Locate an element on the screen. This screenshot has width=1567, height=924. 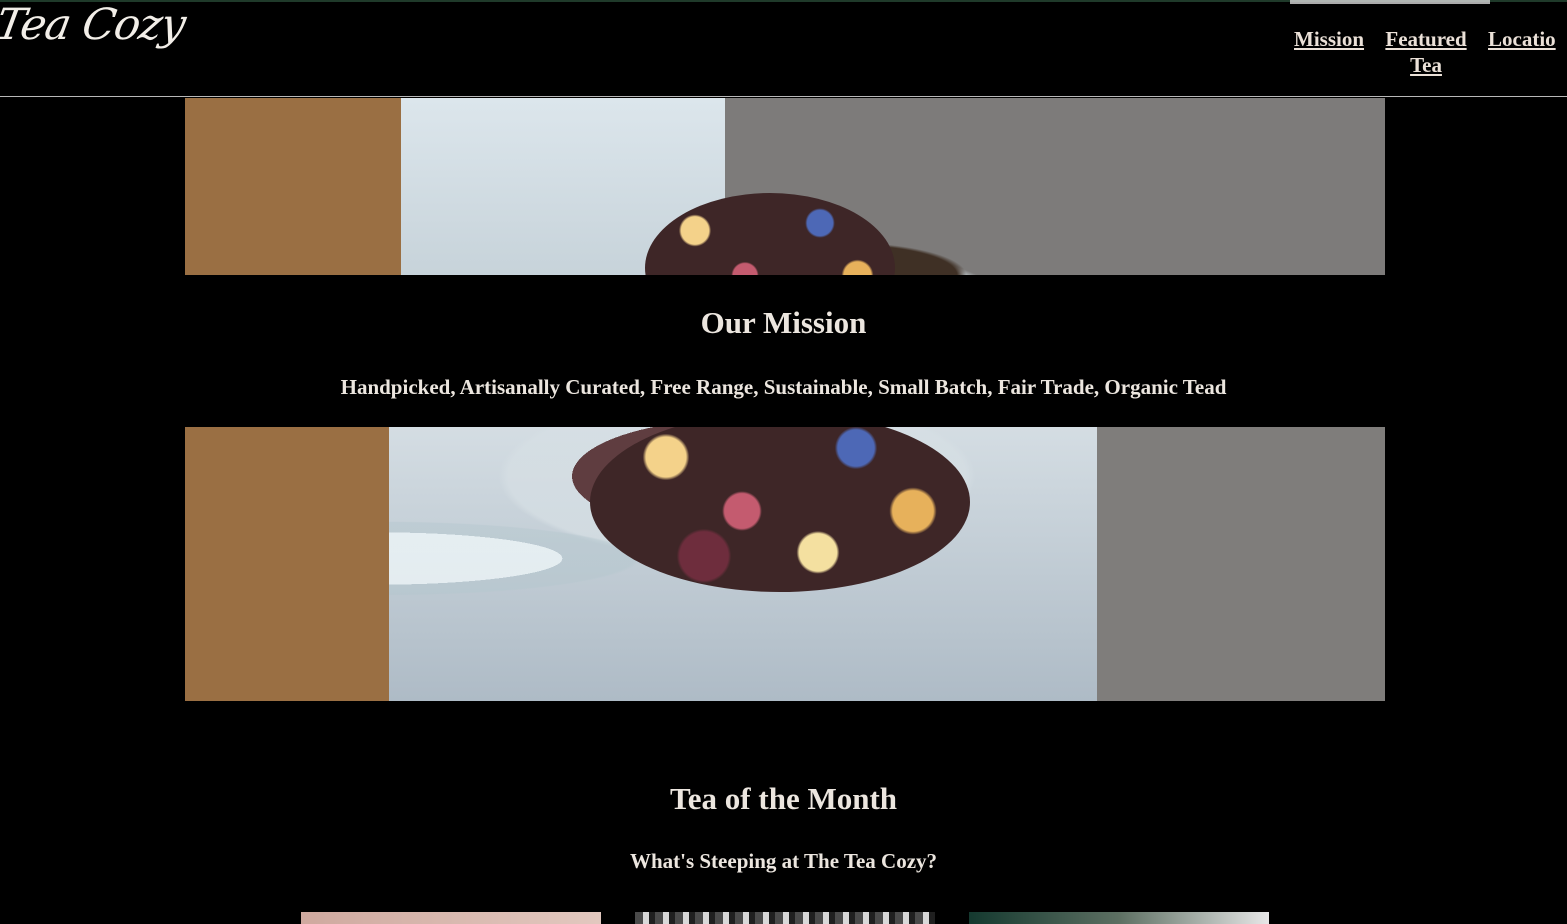
nav-mission-link: Mission is located at coordinates (1329, 52).